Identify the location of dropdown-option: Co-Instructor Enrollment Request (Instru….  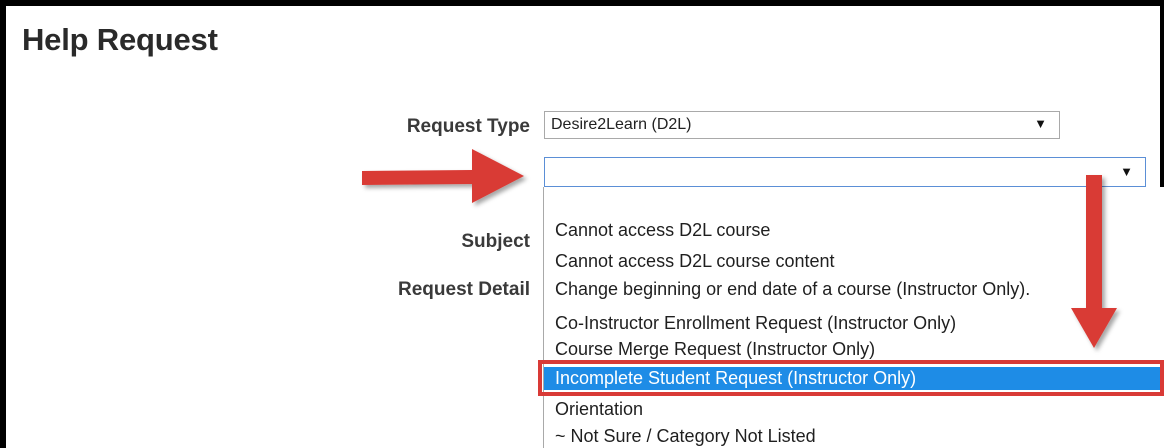
(854, 323).